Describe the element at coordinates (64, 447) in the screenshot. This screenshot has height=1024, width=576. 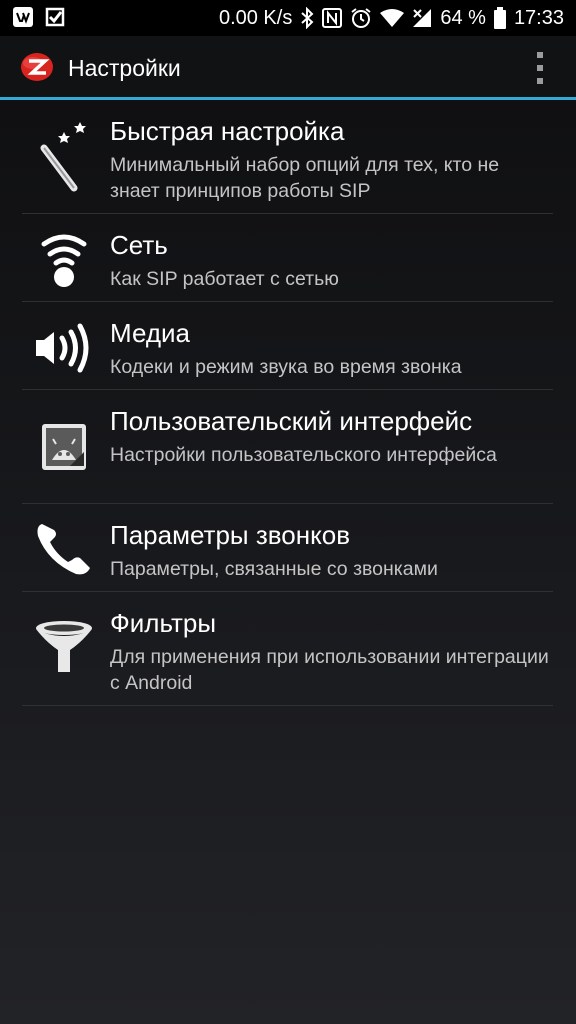
I see `android-ui-icon` at that location.